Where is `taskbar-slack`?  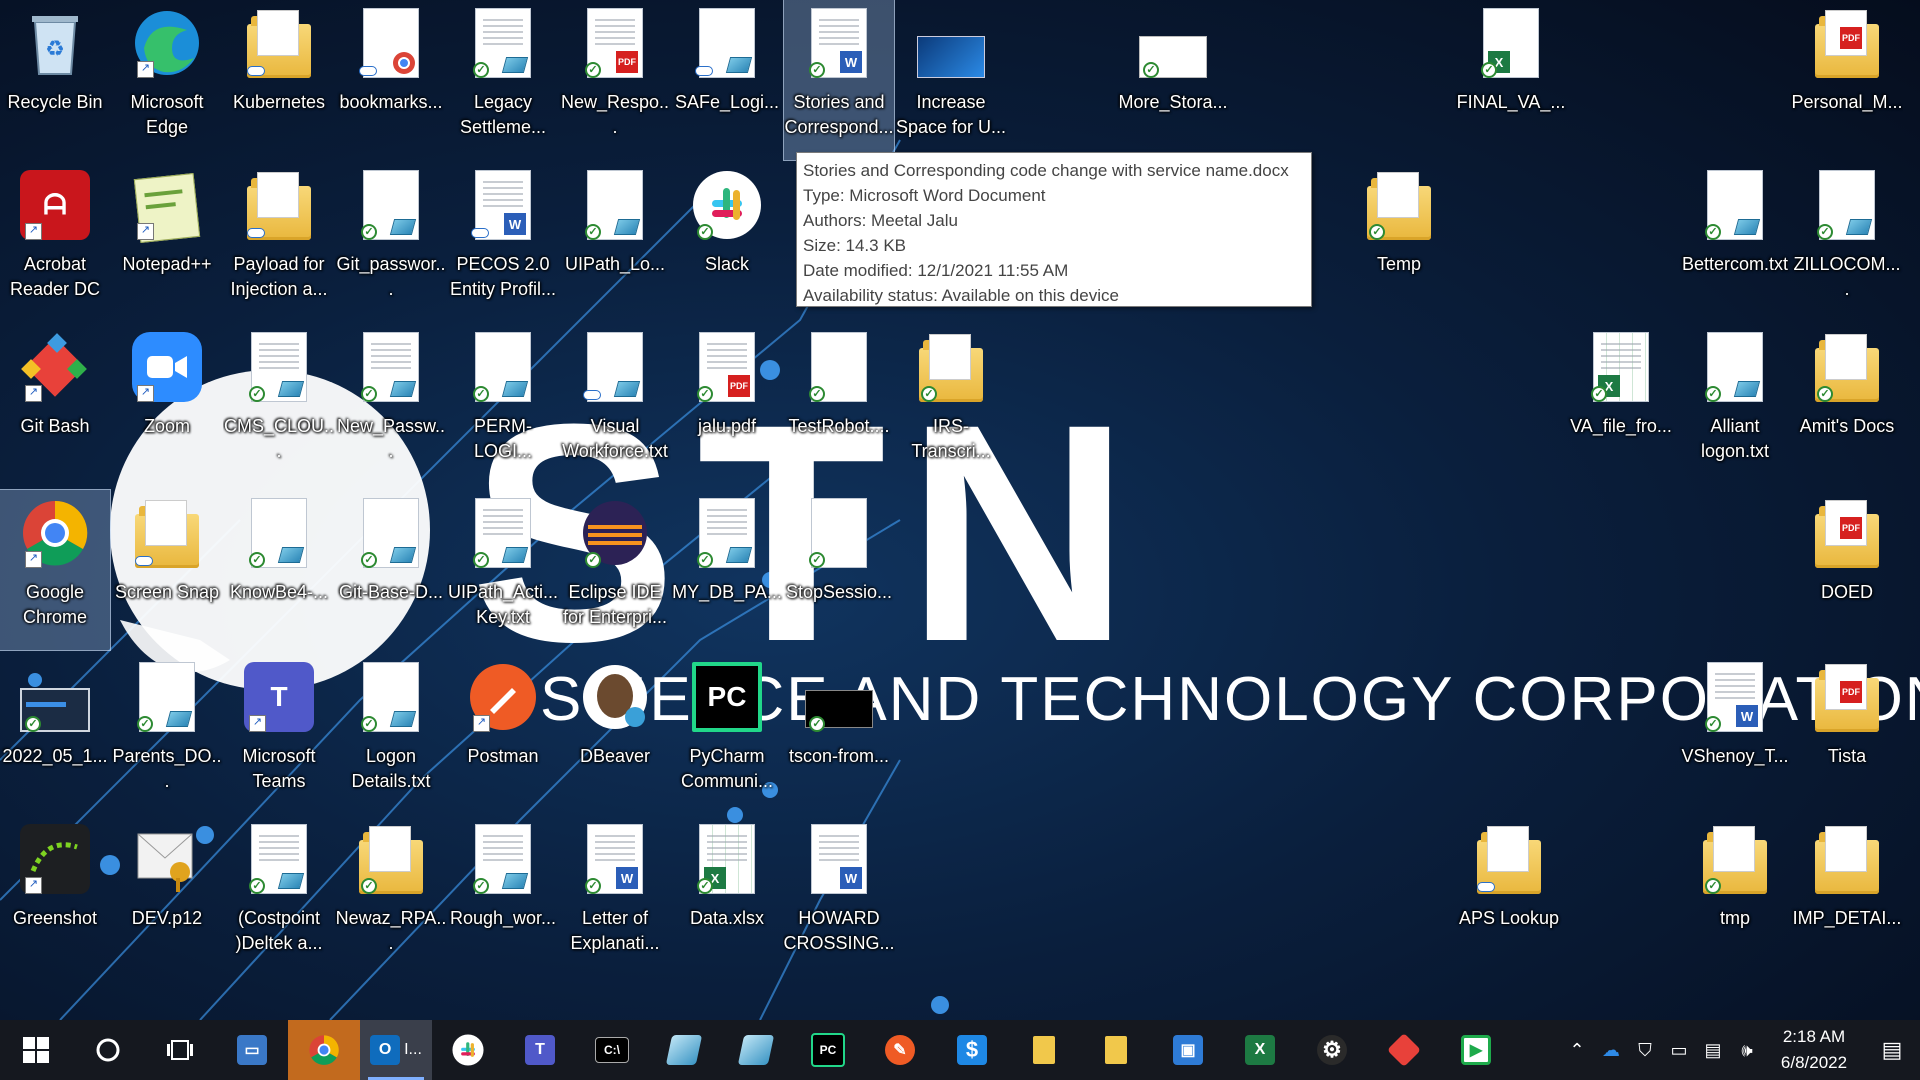 taskbar-slack is located at coordinates (468, 1050).